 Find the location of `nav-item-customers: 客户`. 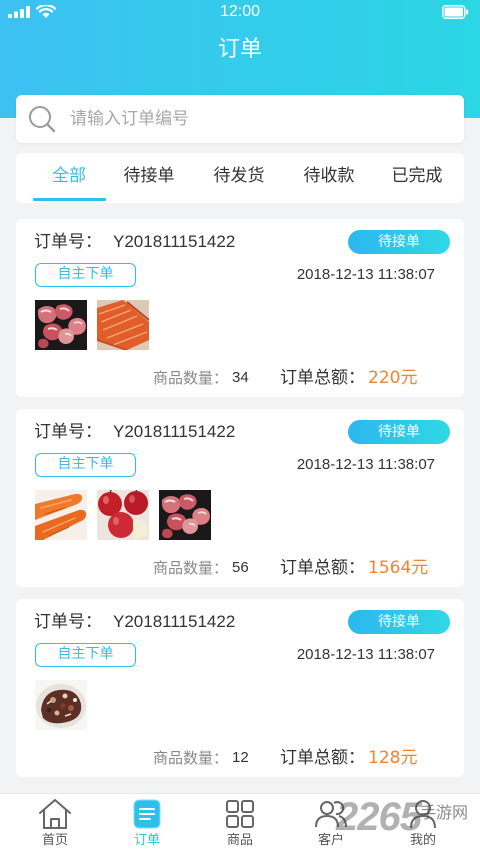

nav-item-customers: 客户 is located at coordinates (331, 823).